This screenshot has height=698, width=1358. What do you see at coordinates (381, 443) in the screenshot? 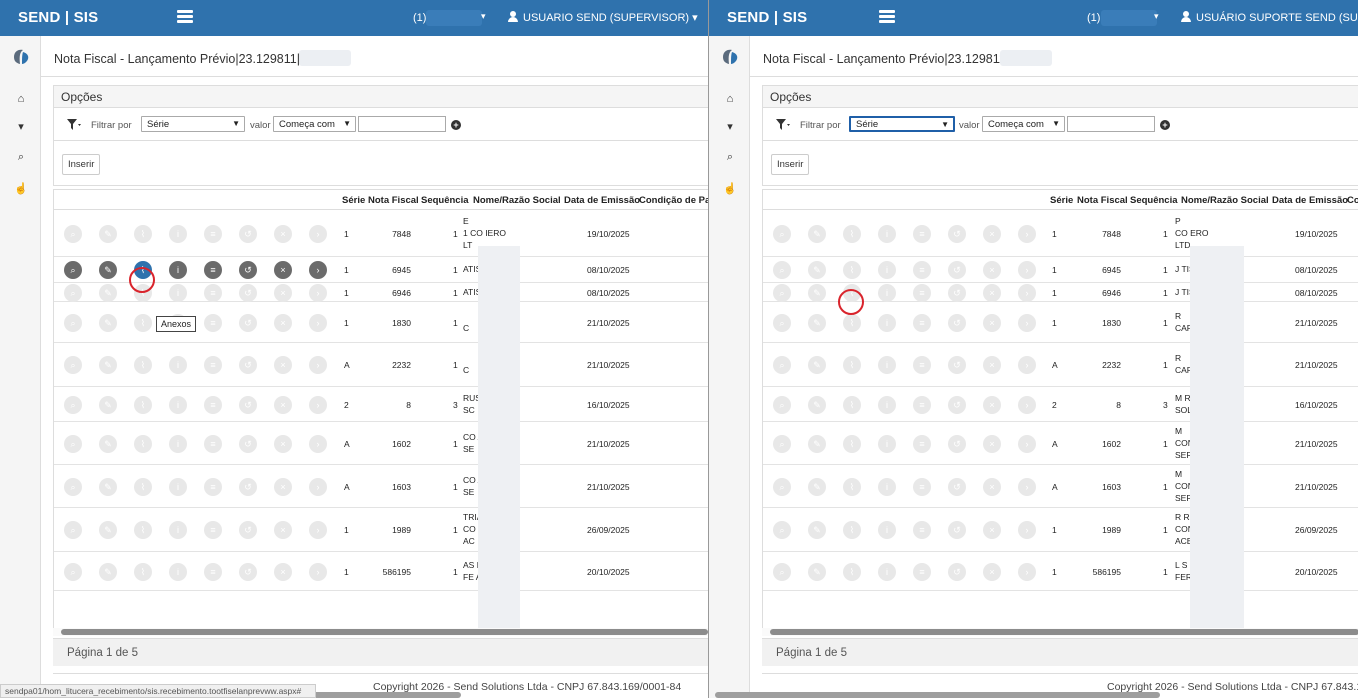
I see `table-row: ⌕✎⌇i≡↺×›A1602121/10/2025CO AS ESE` at bounding box center [381, 443].